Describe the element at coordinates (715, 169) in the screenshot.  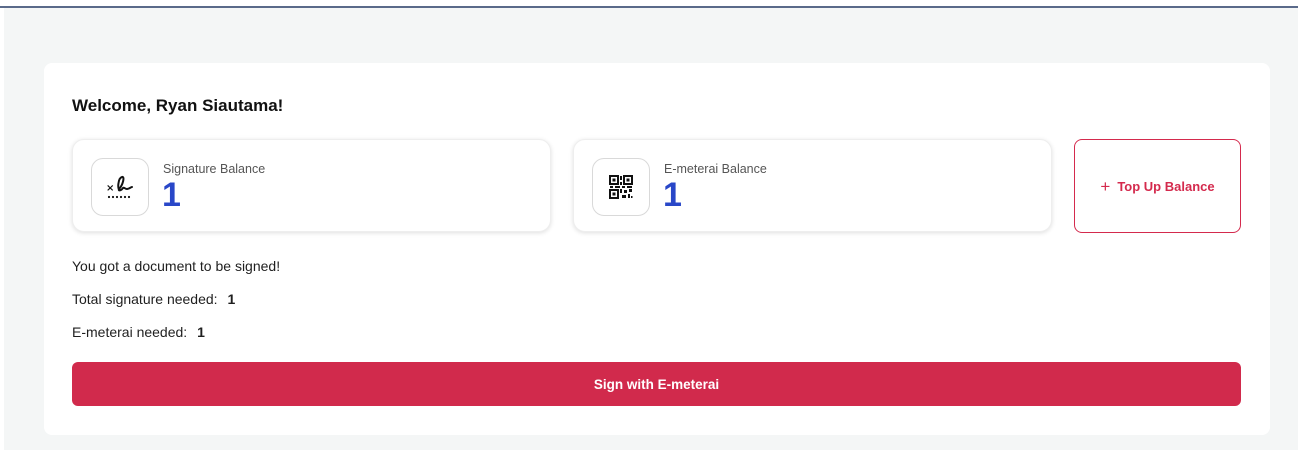
I see `emeterai-balance-label: E-meterai Balance` at that location.